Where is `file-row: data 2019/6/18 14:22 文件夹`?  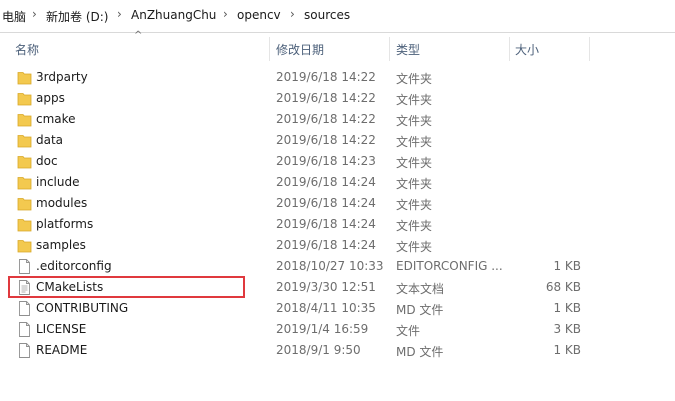
file-row: data 2019/6/18 14:22 文件夹 is located at coordinates (337, 140).